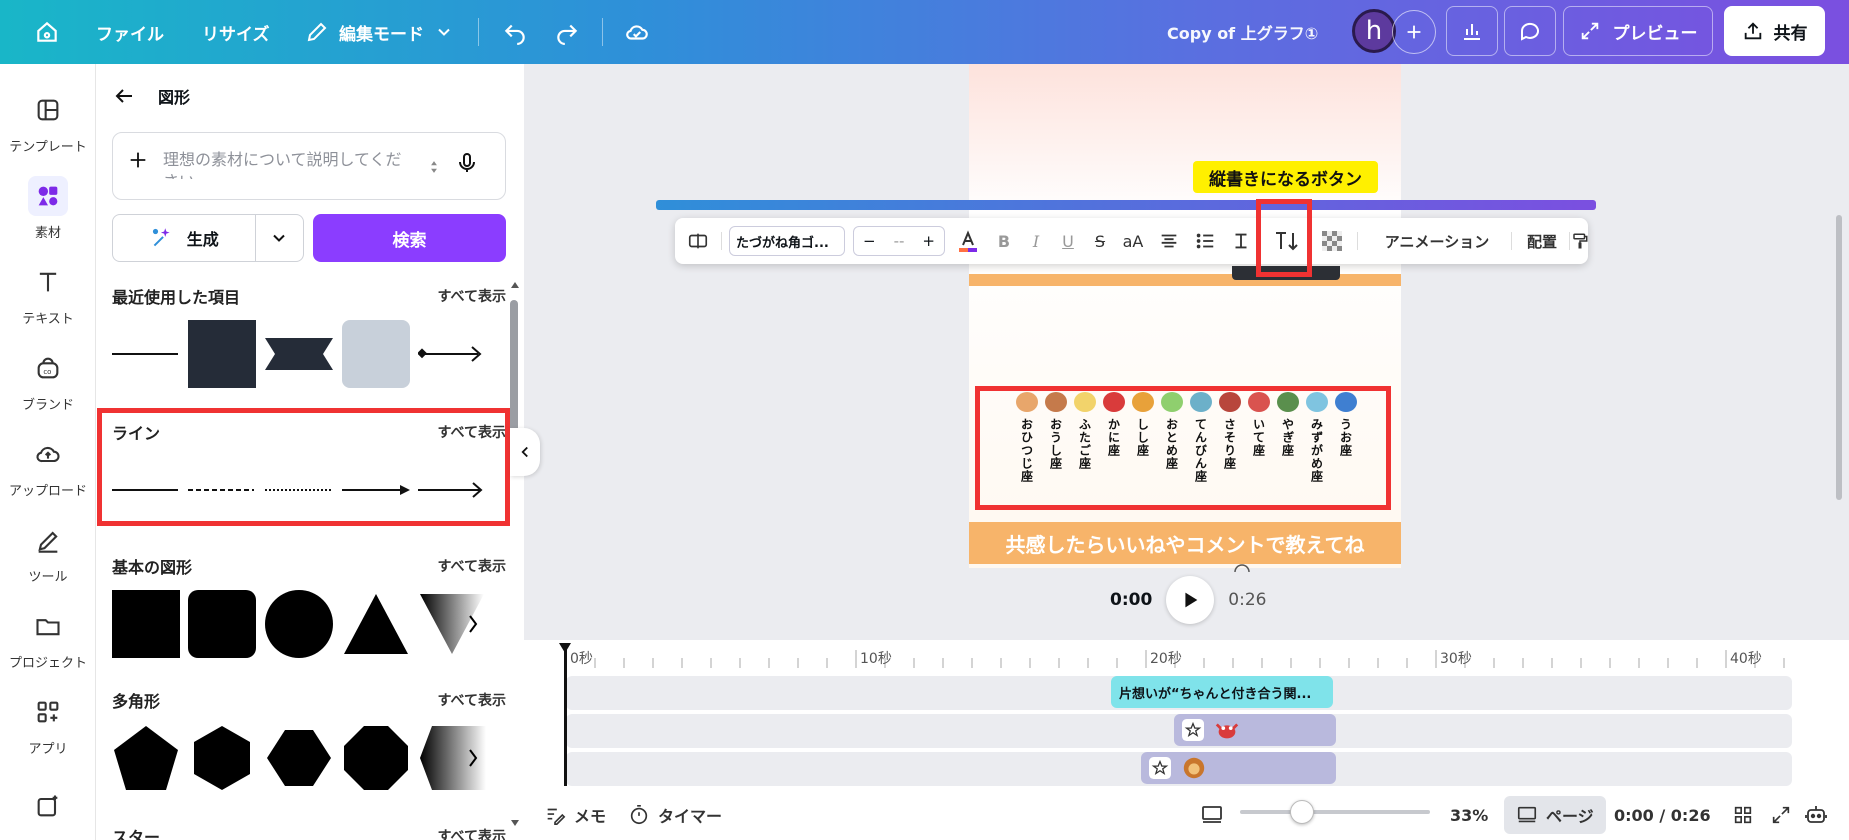  What do you see at coordinates (1781, 815) in the screenshot?
I see `fullscreen-icon` at bounding box center [1781, 815].